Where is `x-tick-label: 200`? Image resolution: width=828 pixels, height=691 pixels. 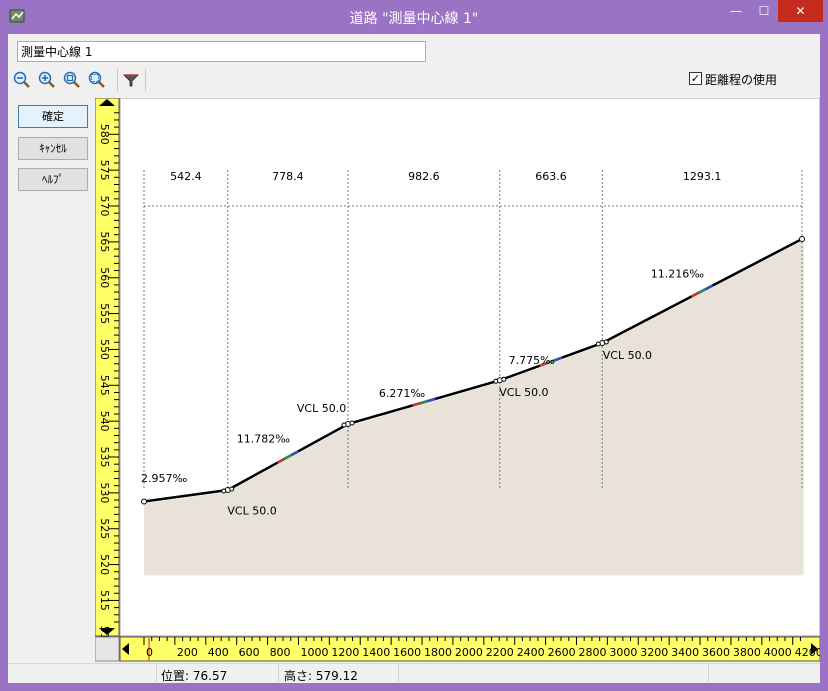 x-tick-label: 200 is located at coordinates (187, 652).